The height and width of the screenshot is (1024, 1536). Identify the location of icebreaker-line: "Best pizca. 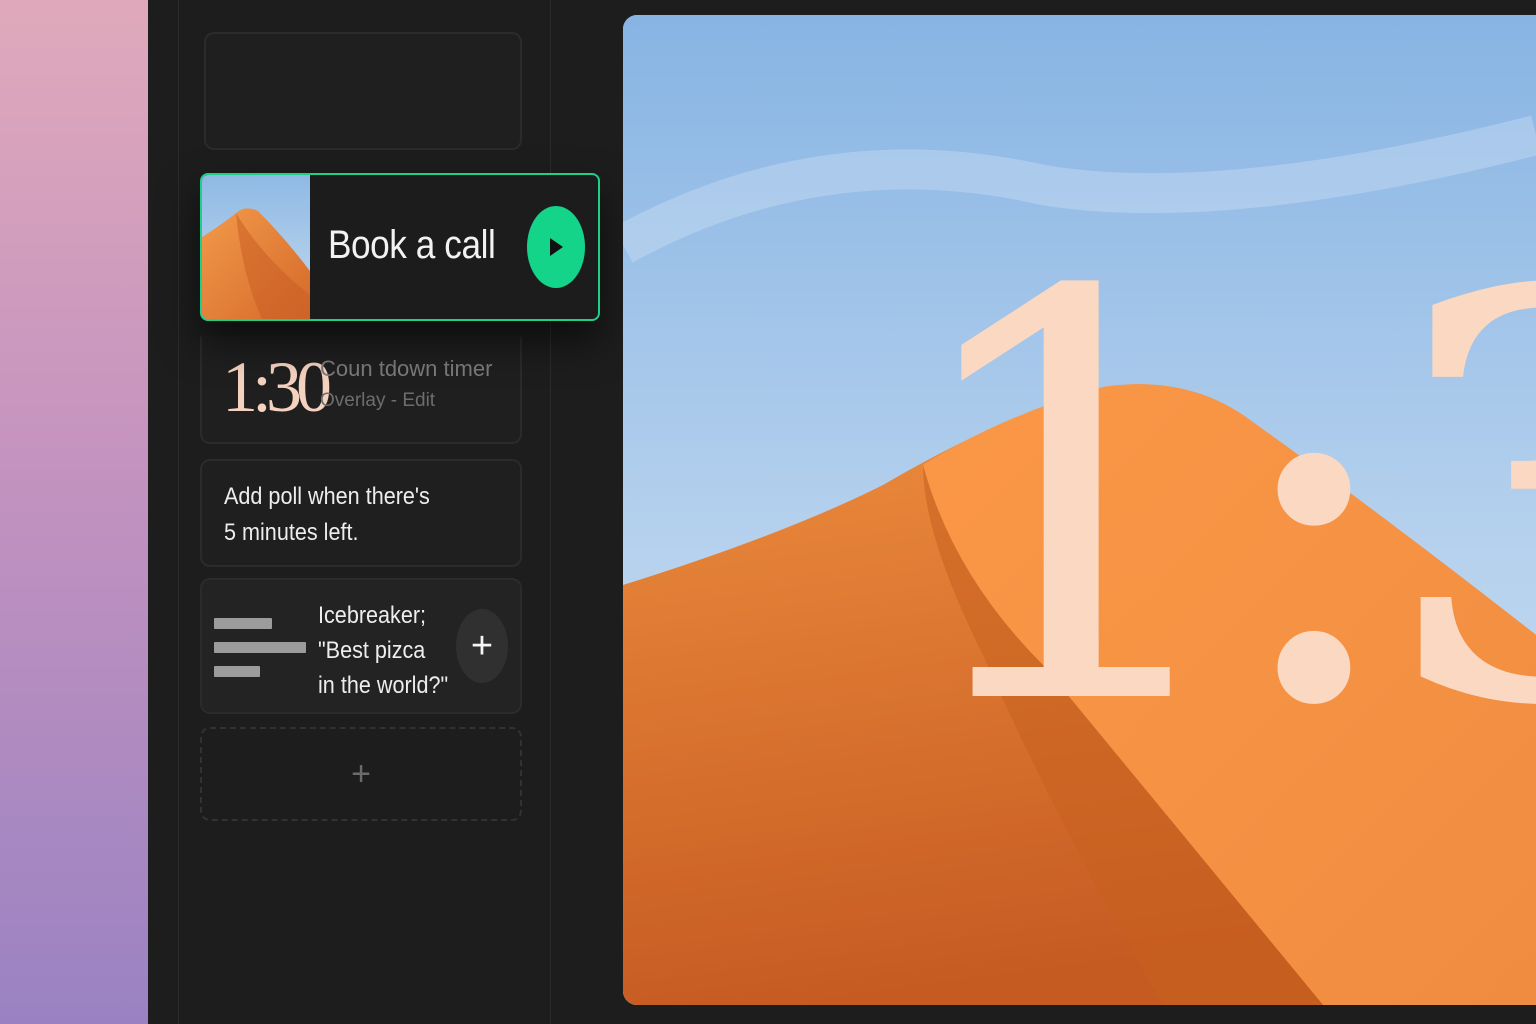
(372, 650).